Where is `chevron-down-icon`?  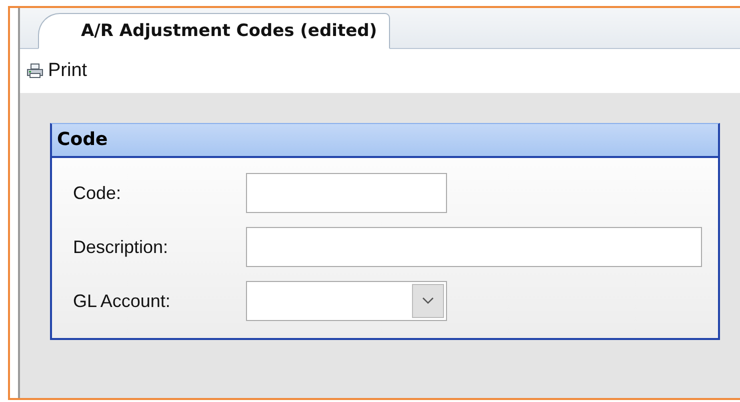
chevron-down-icon is located at coordinates (428, 301).